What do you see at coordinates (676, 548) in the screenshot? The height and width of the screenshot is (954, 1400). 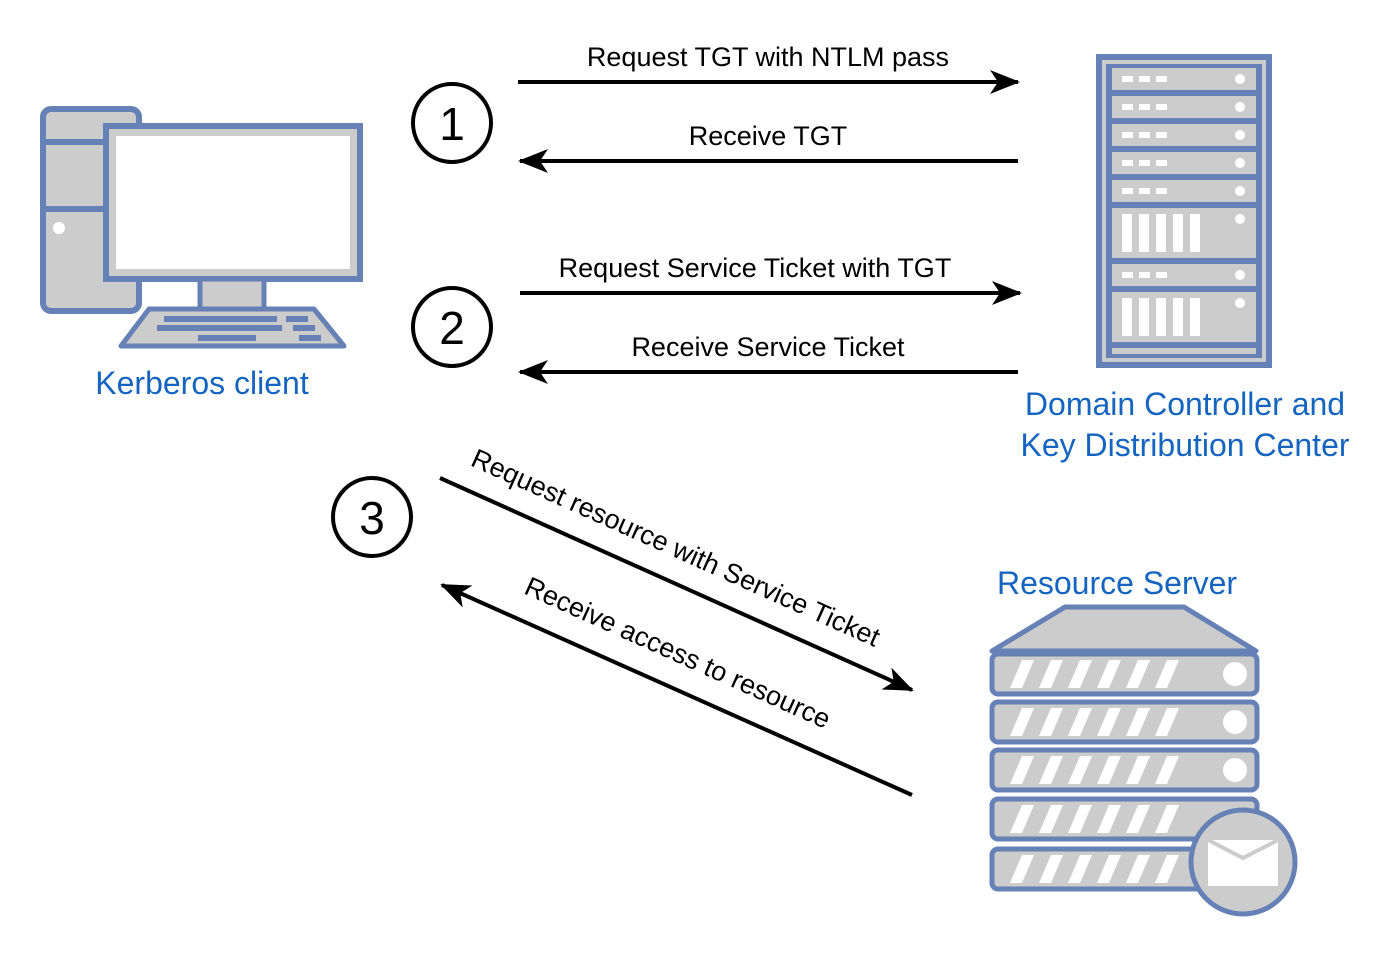 I see `message-label: Request resource with Service Ticket` at bounding box center [676, 548].